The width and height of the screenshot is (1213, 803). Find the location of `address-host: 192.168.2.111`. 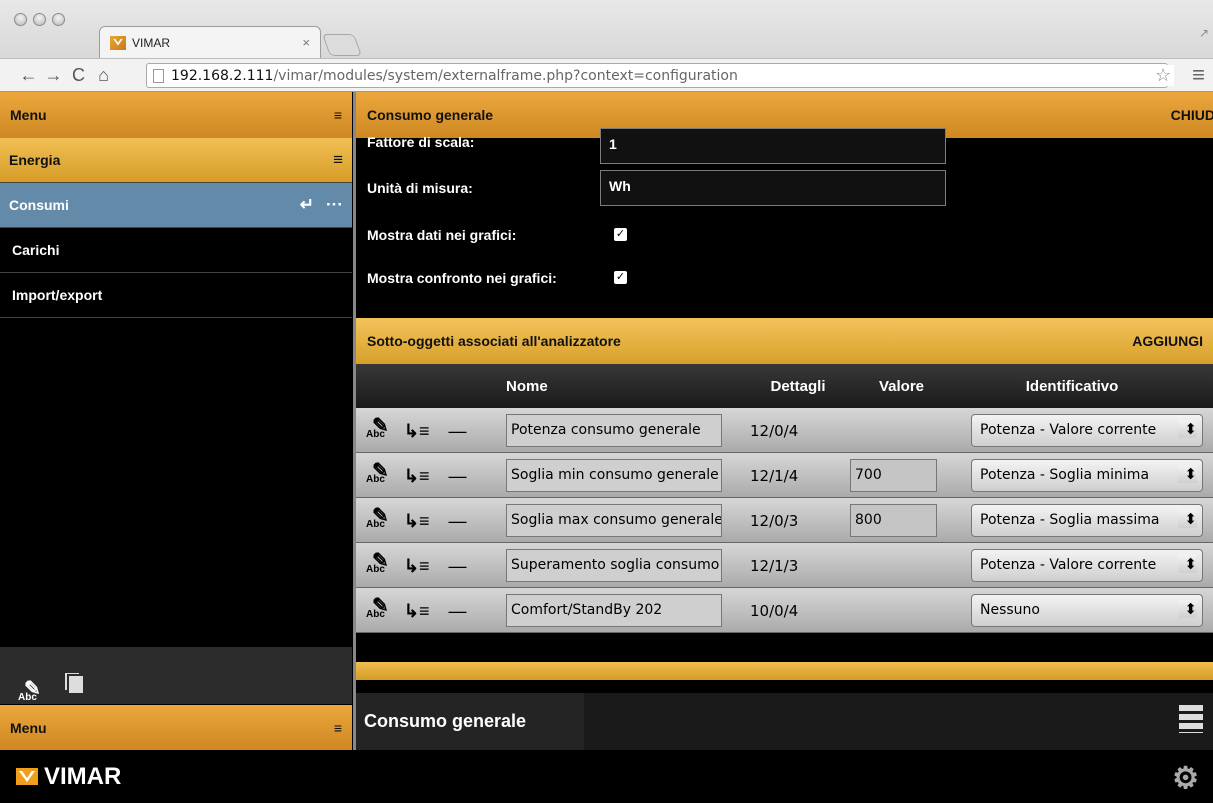

address-host: 192.168.2.111 is located at coordinates (222, 75).